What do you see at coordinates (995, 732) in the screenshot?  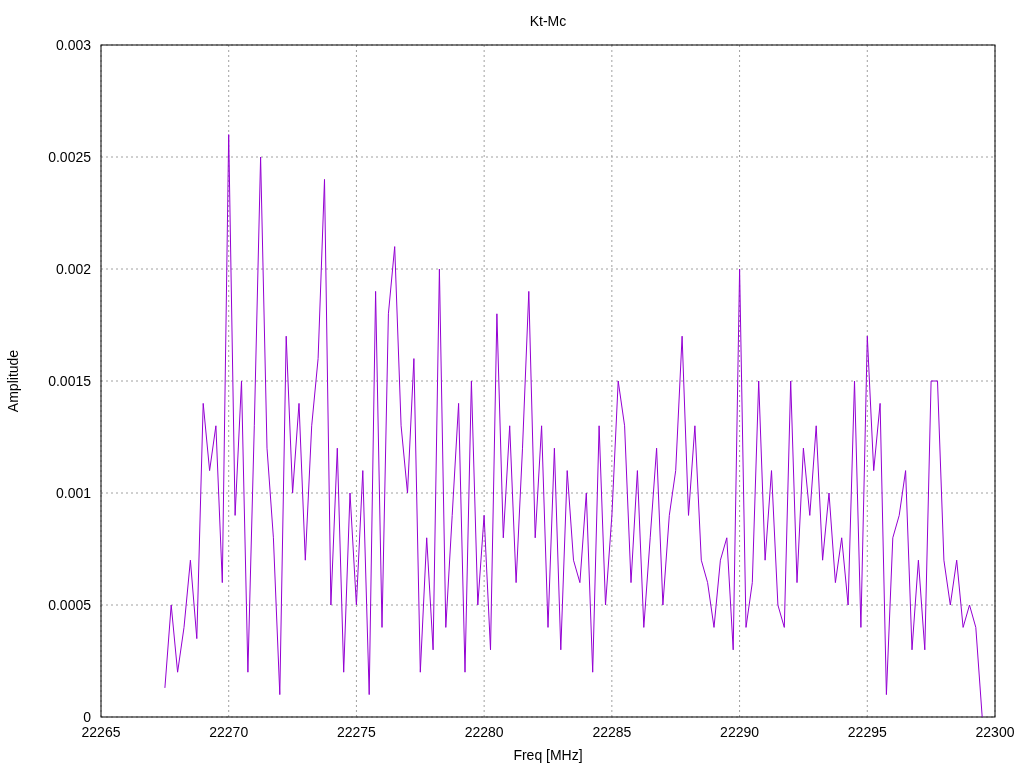 I see `x-tick-label: 22300` at bounding box center [995, 732].